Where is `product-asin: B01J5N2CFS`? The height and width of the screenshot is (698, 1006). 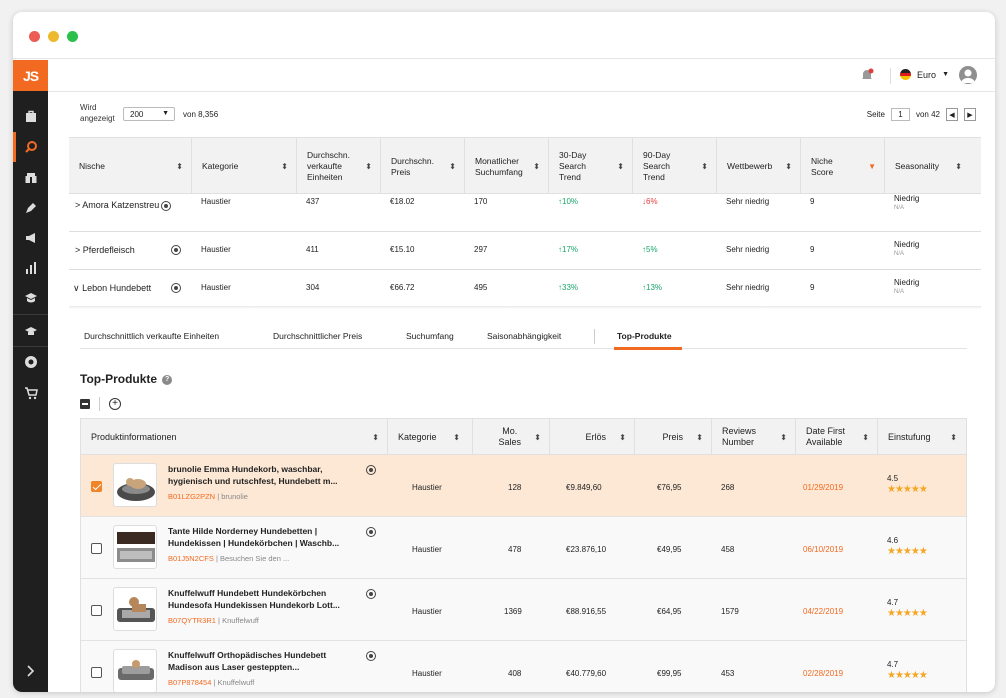
product-asin: B01J5N2CFS is located at coordinates (191, 558).